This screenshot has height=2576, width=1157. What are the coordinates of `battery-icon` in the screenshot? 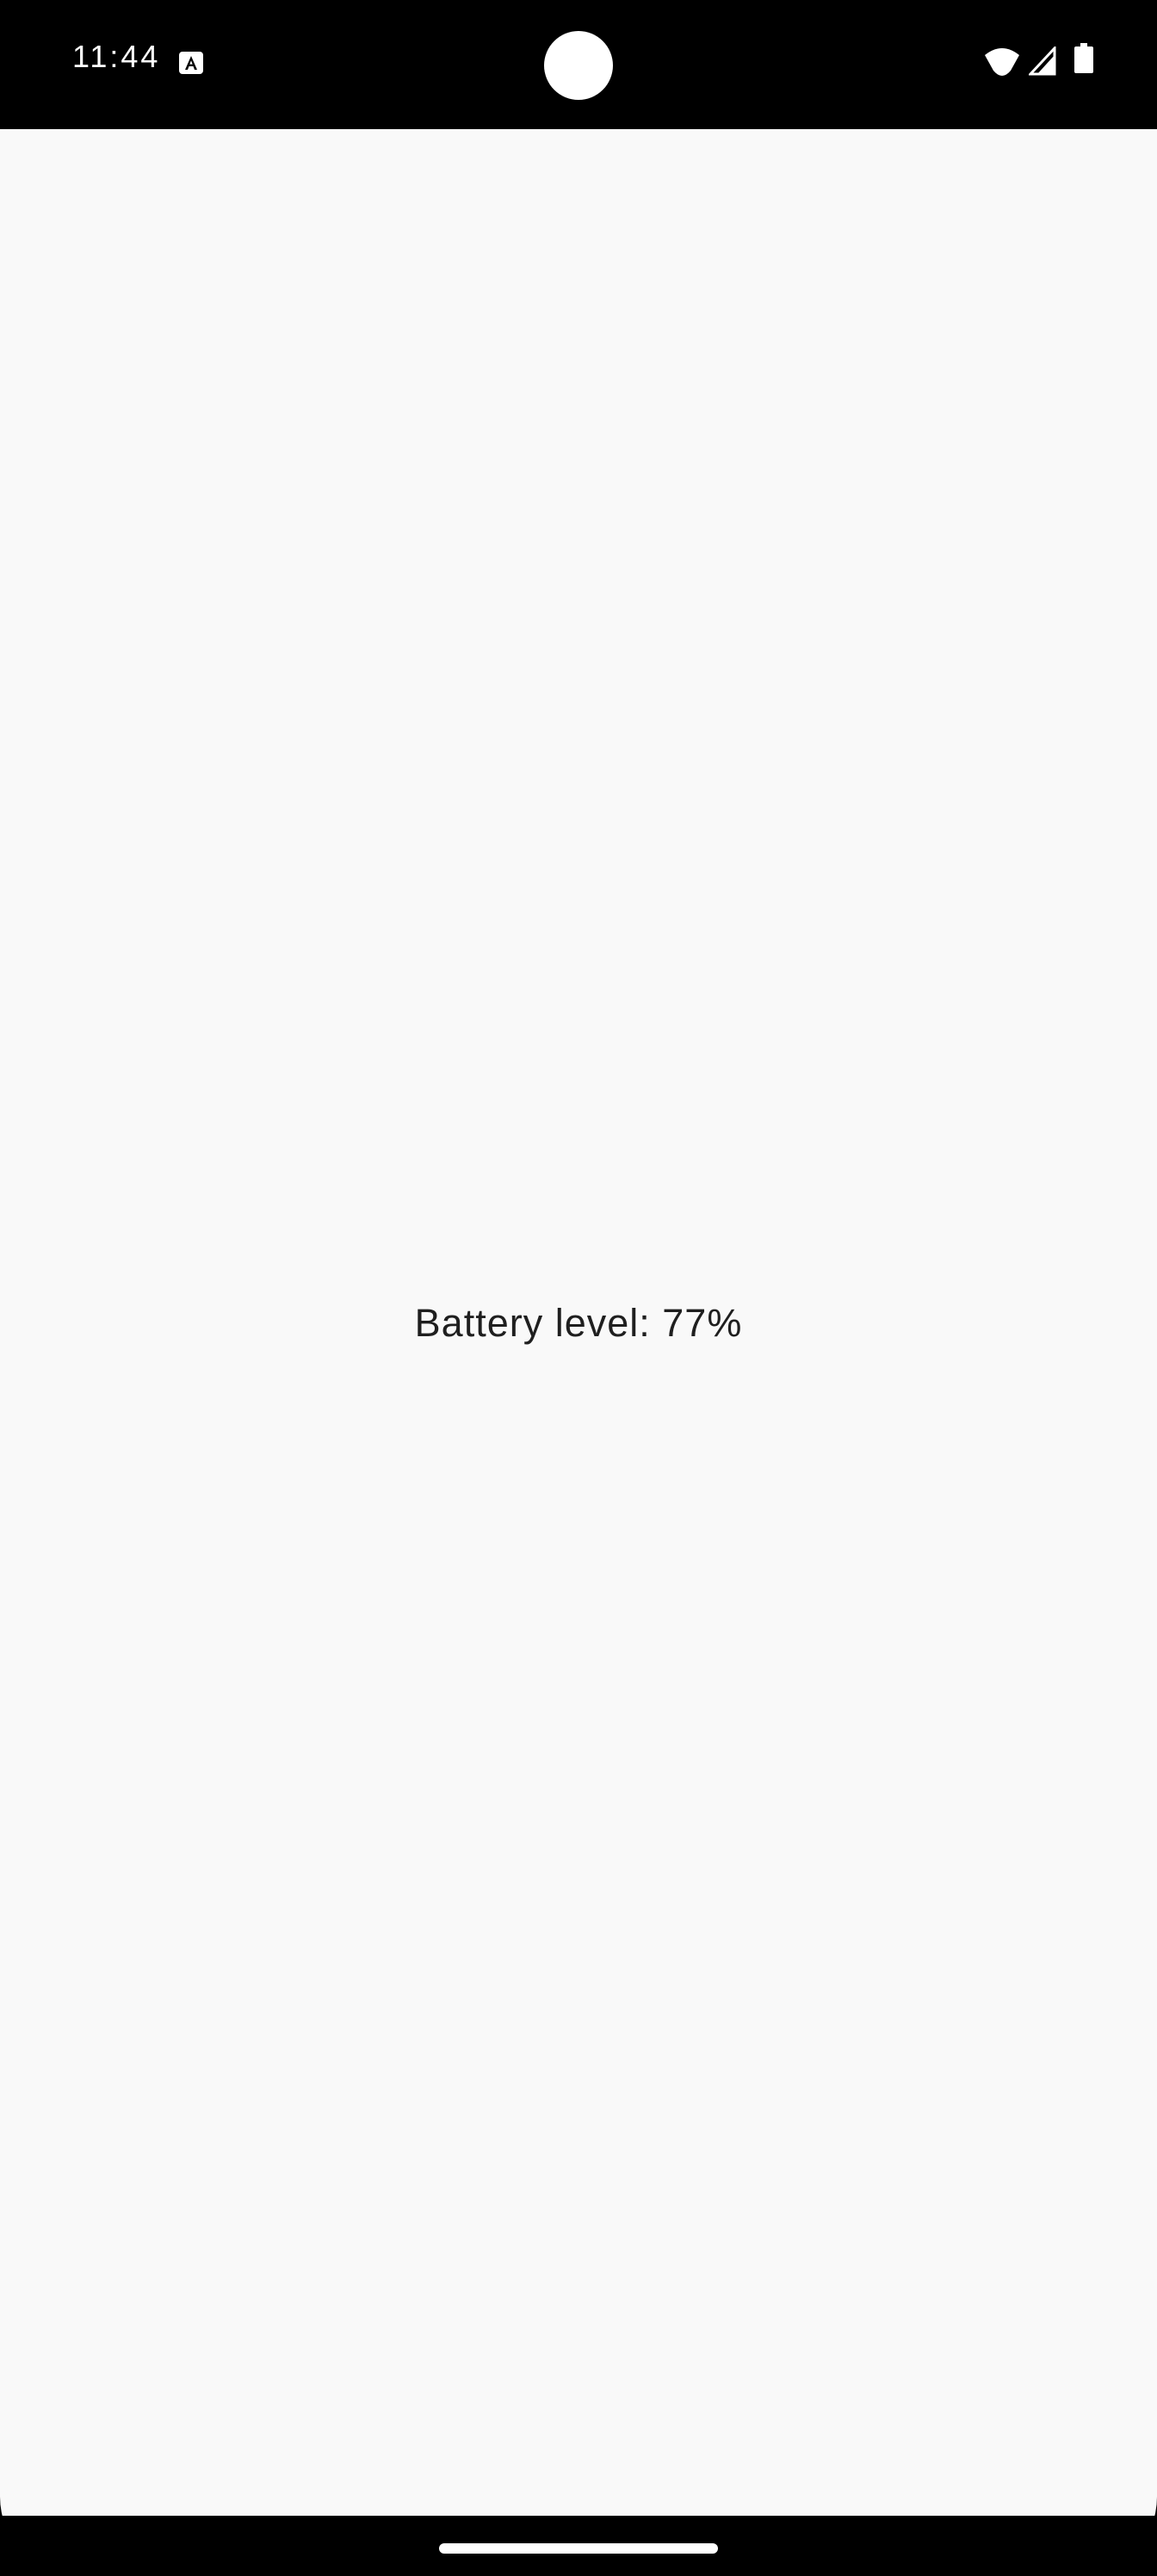 It's located at (1083, 58).